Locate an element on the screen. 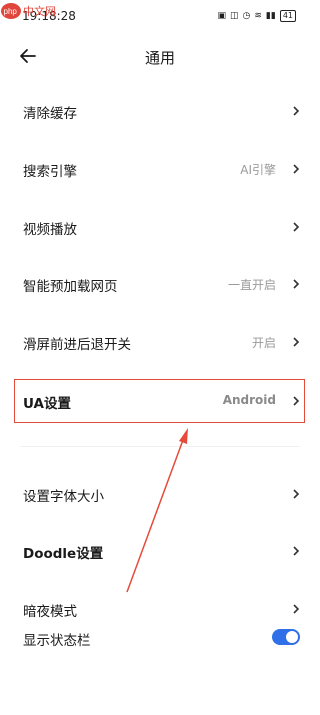 This screenshot has height=715, width=320. row-label: 搜索引擎 is located at coordinates (50, 172).